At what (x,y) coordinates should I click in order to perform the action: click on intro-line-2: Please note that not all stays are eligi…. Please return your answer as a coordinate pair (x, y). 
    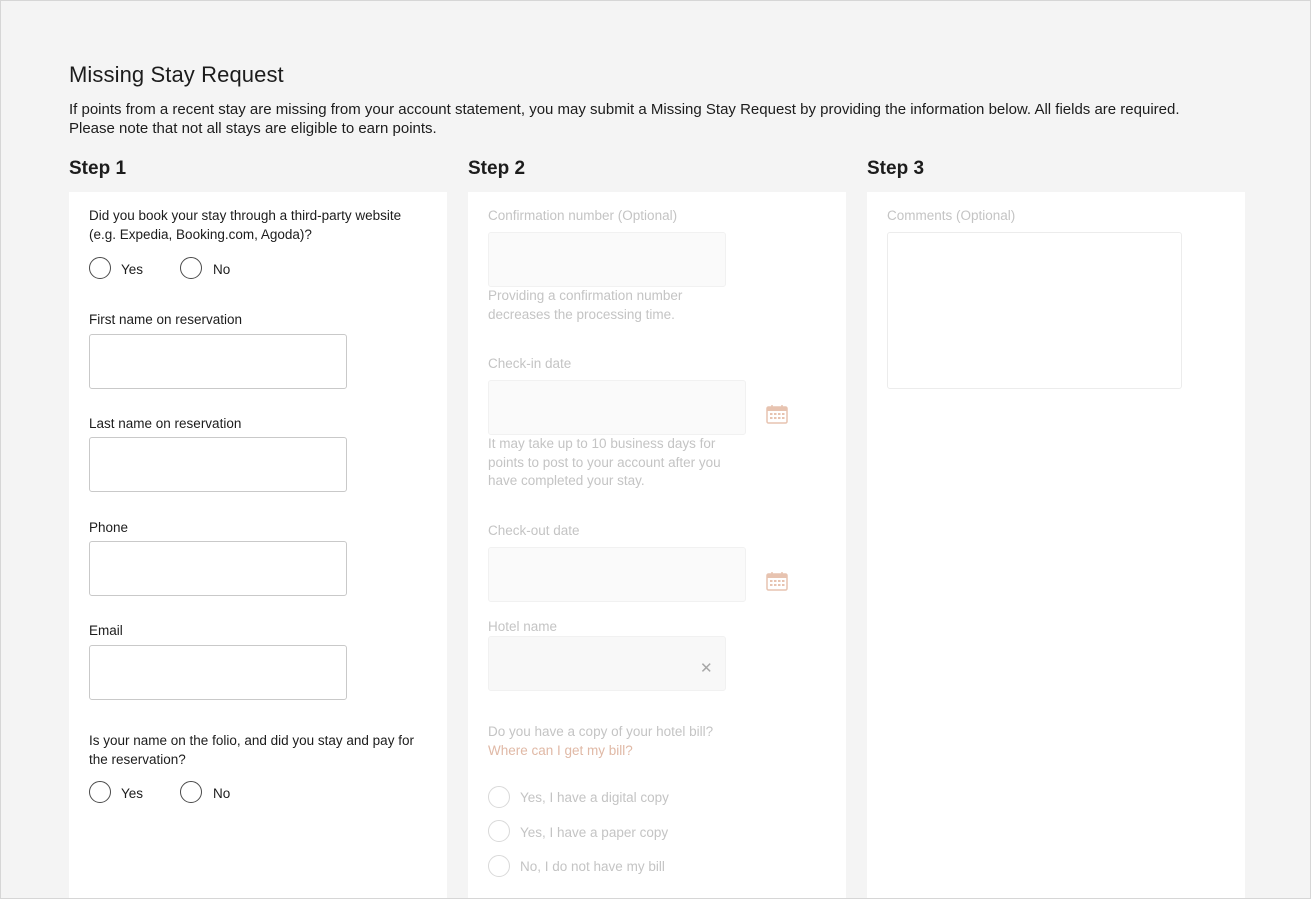
    Looking at the image, I should click on (253, 128).